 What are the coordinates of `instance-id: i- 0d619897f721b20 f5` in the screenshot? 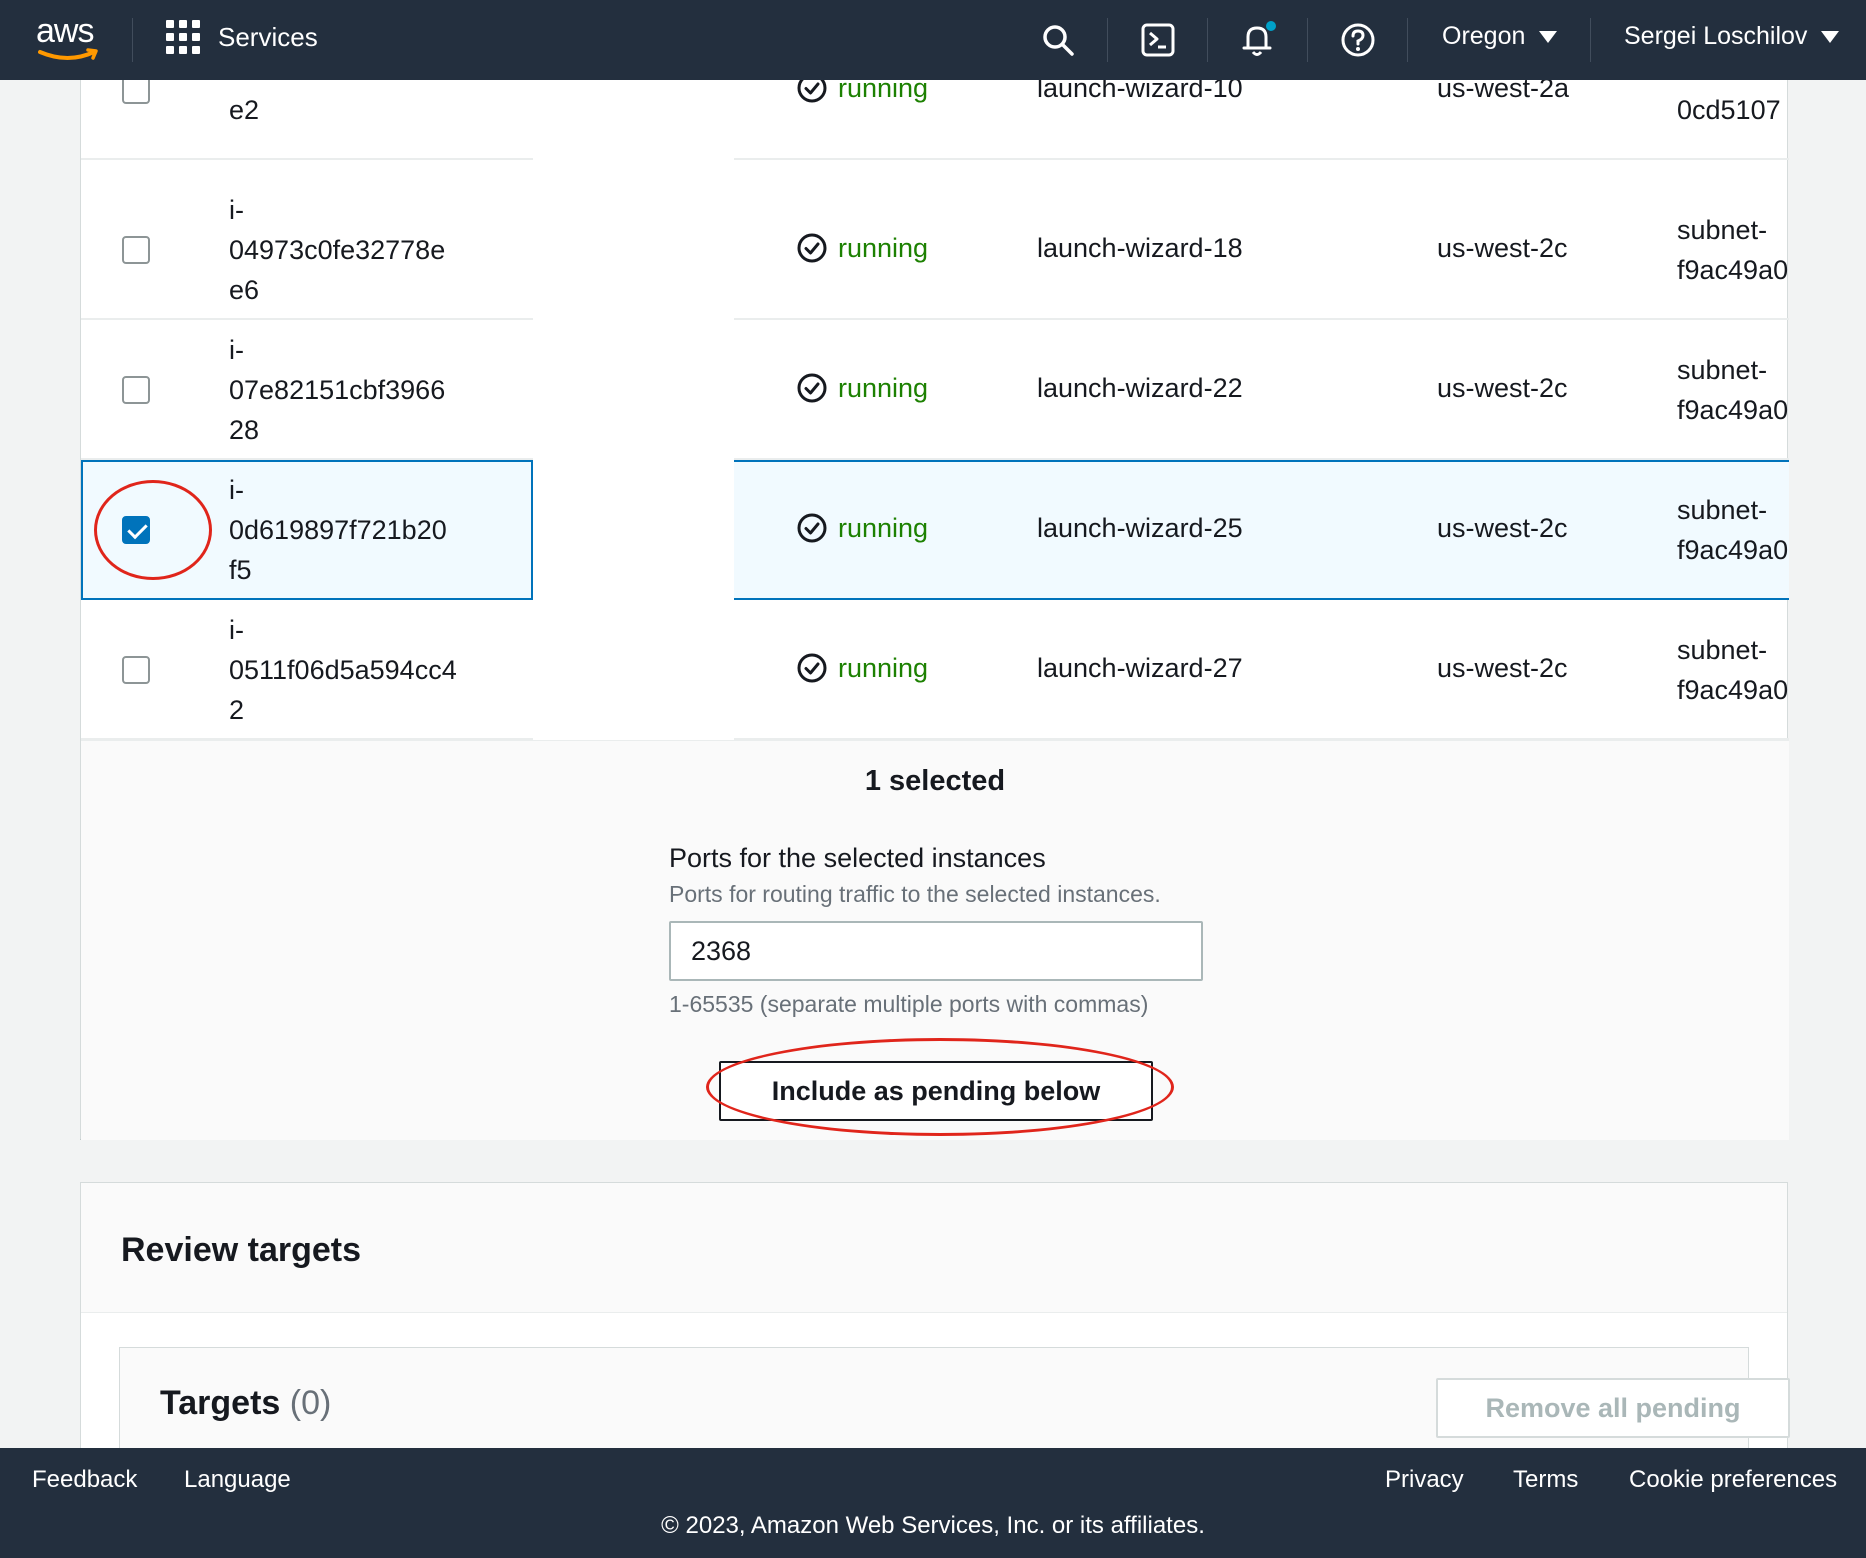 It's located at (338, 530).